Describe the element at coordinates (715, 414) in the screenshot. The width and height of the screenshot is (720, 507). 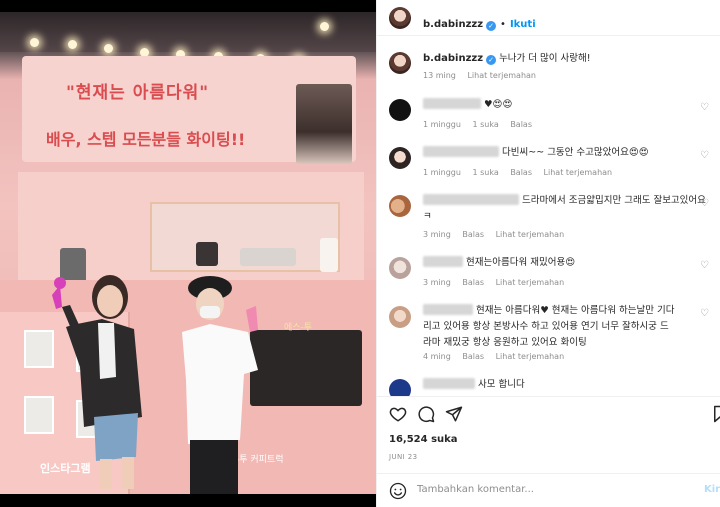
I see `bookmark-icon` at that location.